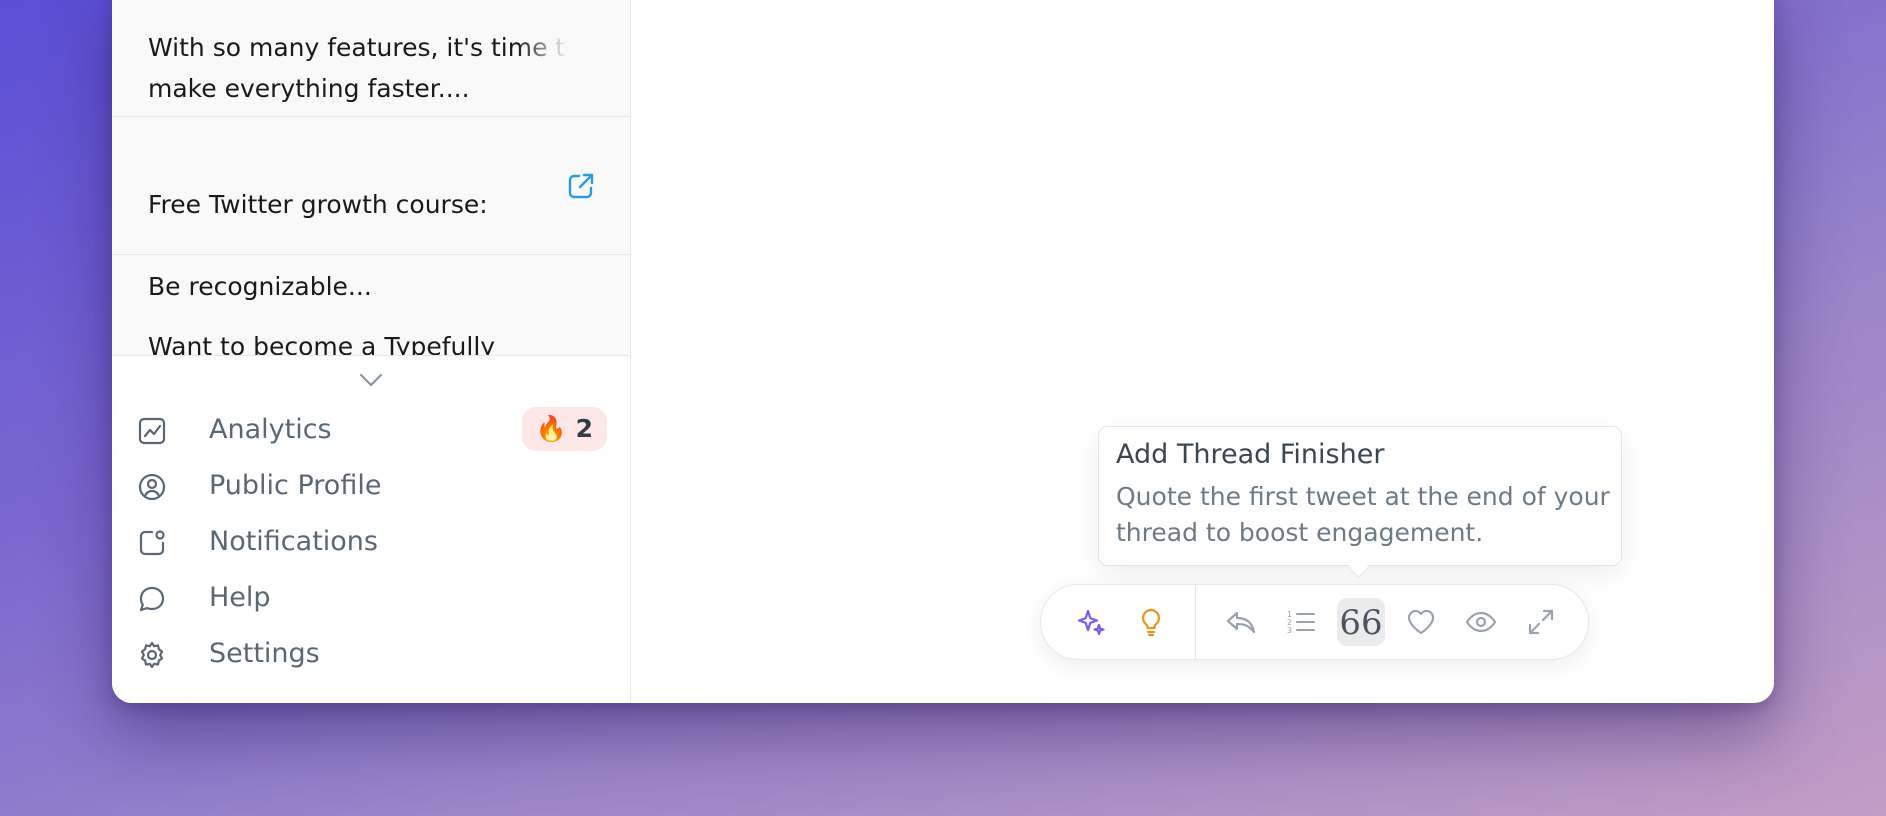 The height and width of the screenshot is (816, 1886). I want to click on sidebar-item-label: Analytics, so click(270, 429).